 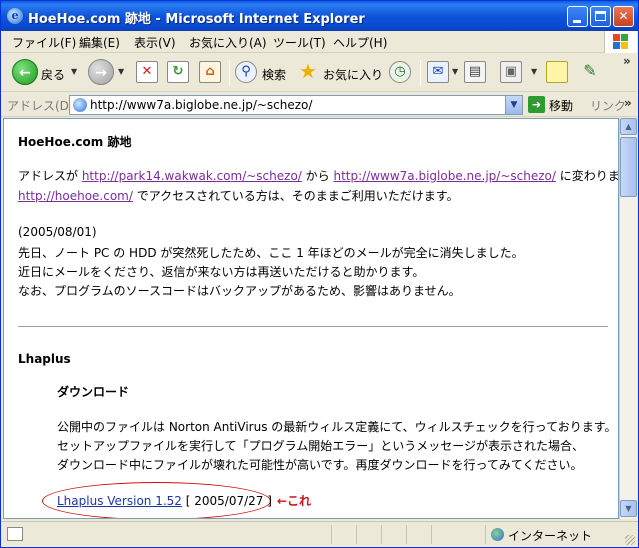 I want to click on old-url-link: http://park14.wakwak.com/~schezo/, so click(x=192, y=176).